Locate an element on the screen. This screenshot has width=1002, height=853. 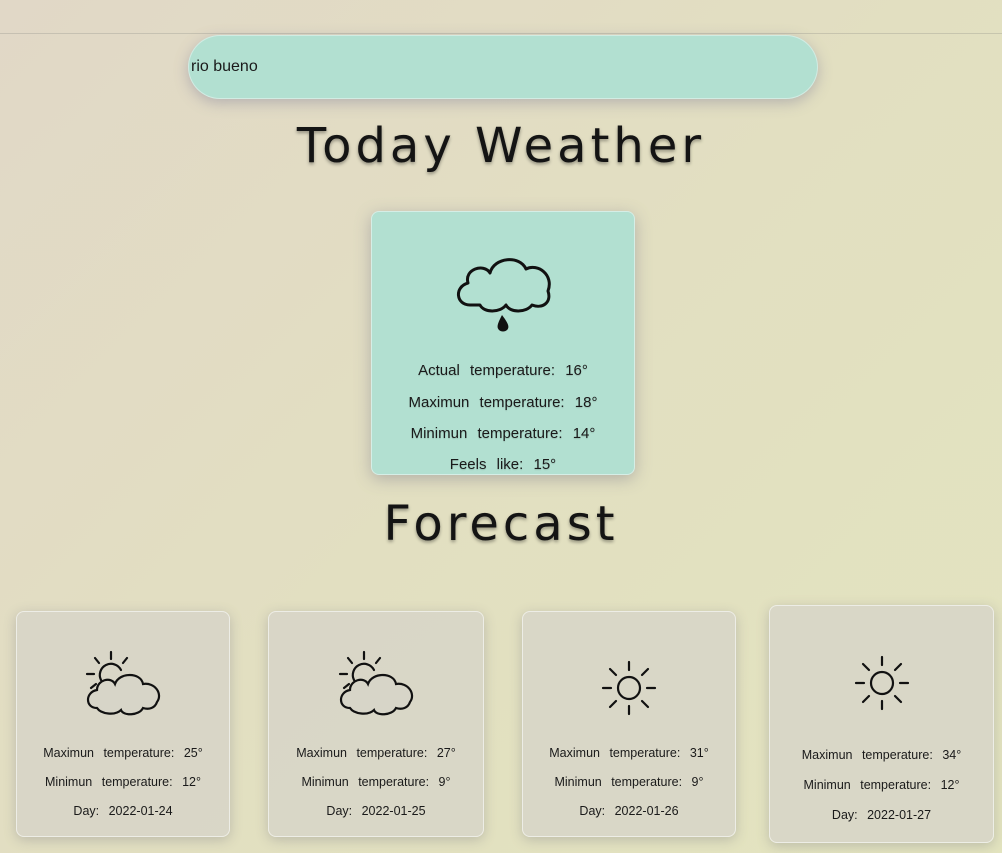
max-temperature: Maximun temperature: 18° is located at coordinates (503, 402).